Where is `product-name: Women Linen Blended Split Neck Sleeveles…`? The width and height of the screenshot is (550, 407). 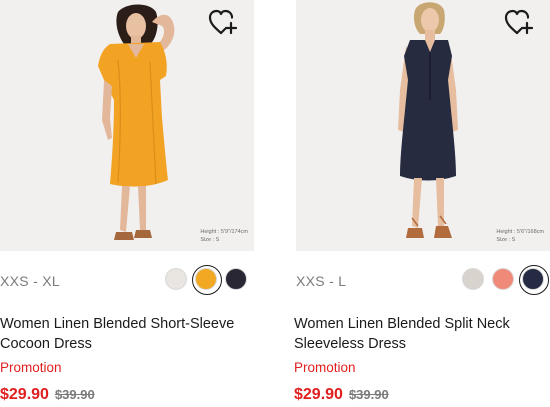 product-name: Women Linen Blended Split Neck Sleeveles… is located at coordinates (421, 334).